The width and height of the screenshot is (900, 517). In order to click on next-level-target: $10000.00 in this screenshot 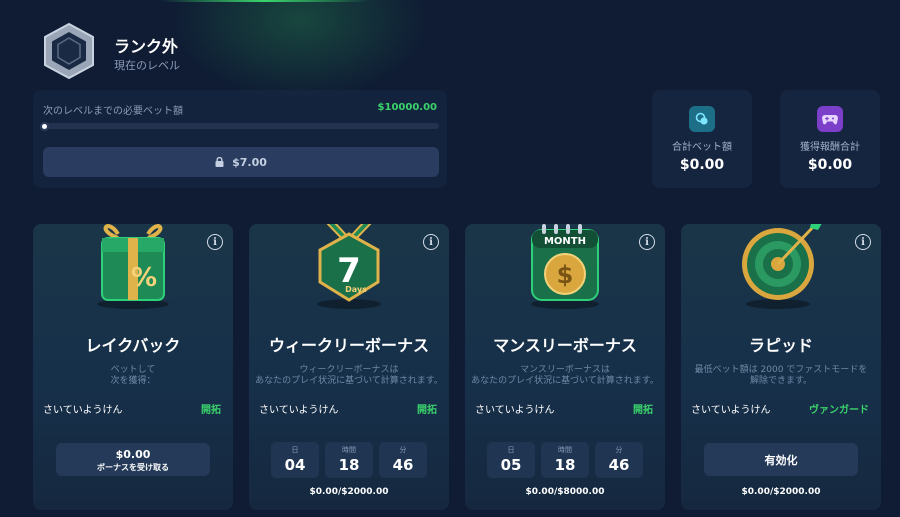, I will do `click(407, 107)`.